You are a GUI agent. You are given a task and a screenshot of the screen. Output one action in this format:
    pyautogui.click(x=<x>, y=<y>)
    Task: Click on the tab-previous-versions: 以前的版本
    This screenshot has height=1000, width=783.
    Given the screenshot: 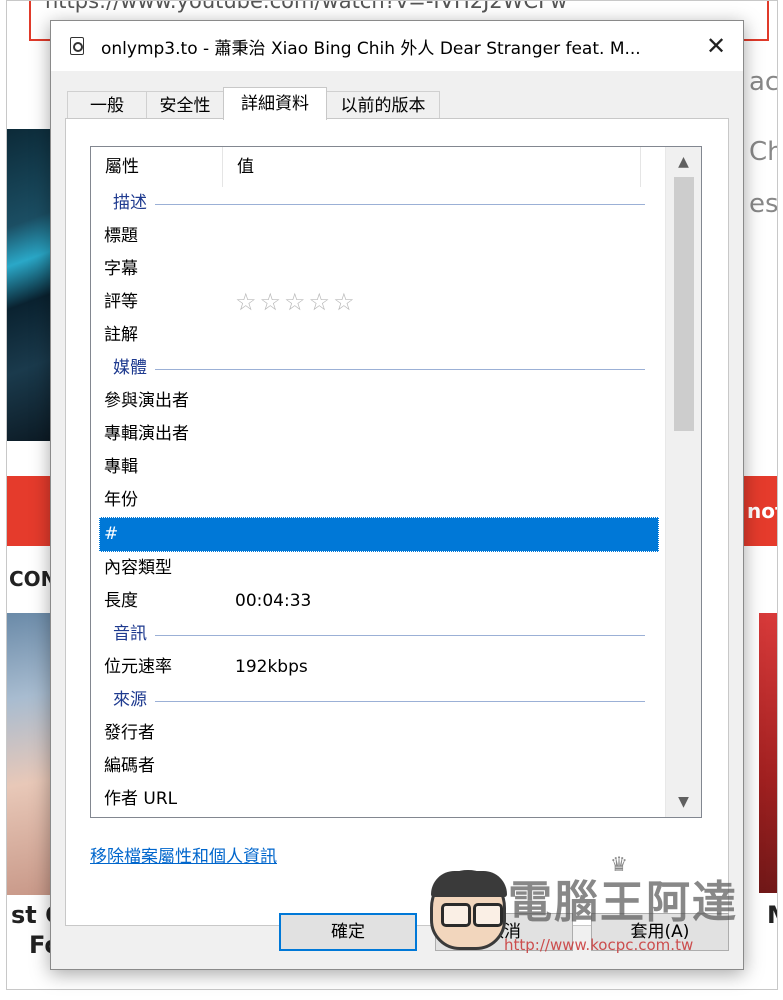 What is the action you would take?
    pyautogui.click(x=383, y=105)
    